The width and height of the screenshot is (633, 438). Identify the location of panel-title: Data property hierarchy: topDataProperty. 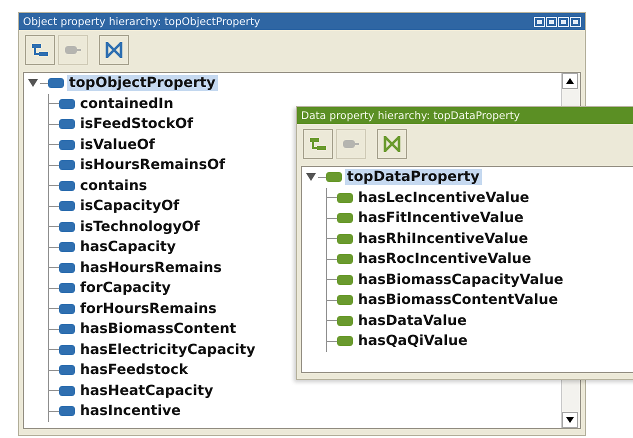
(410, 116).